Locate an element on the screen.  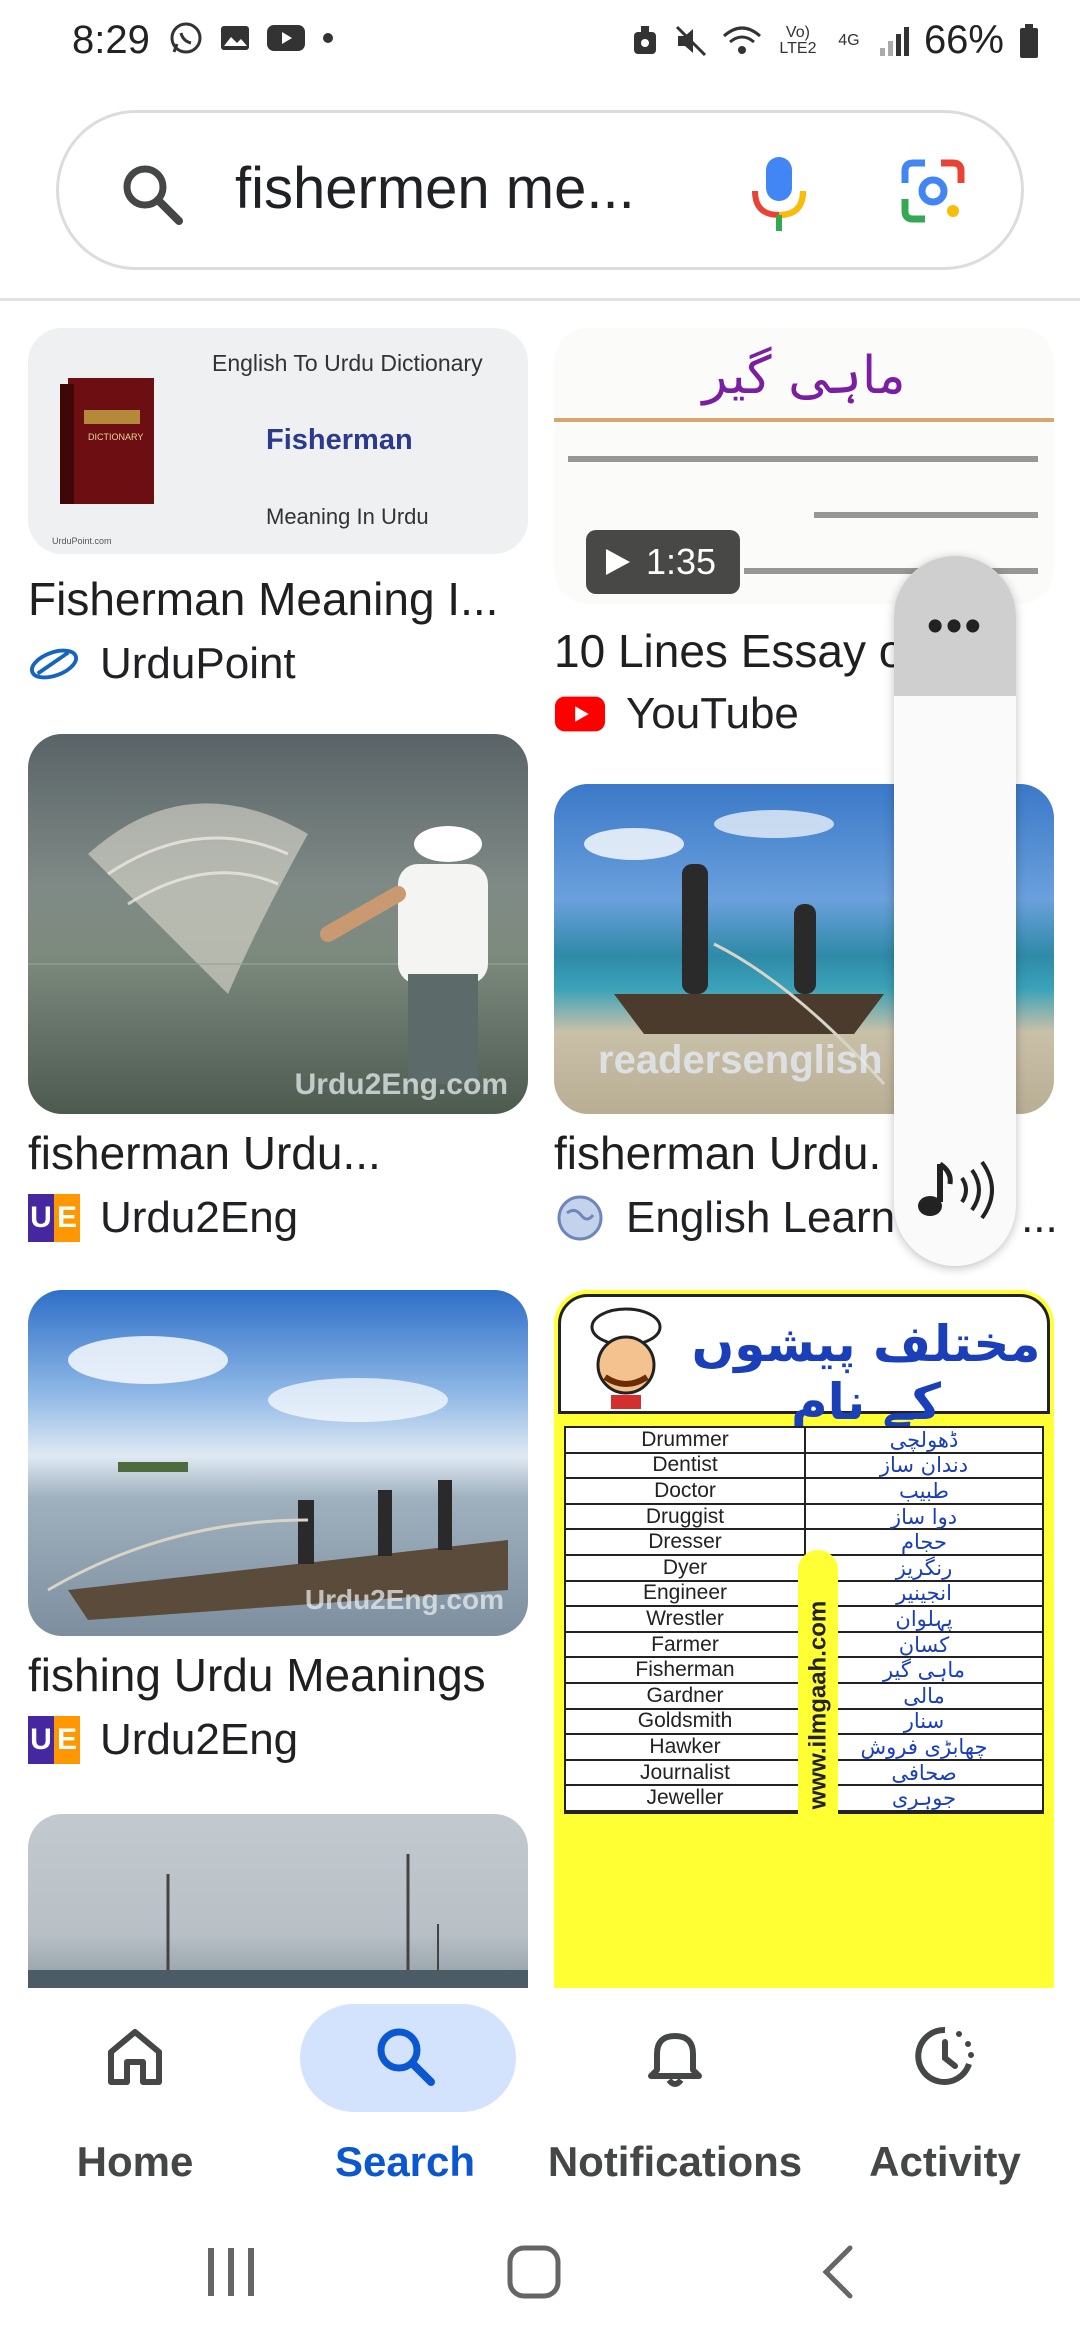
nav-search: Search is located at coordinates (405, 2099).